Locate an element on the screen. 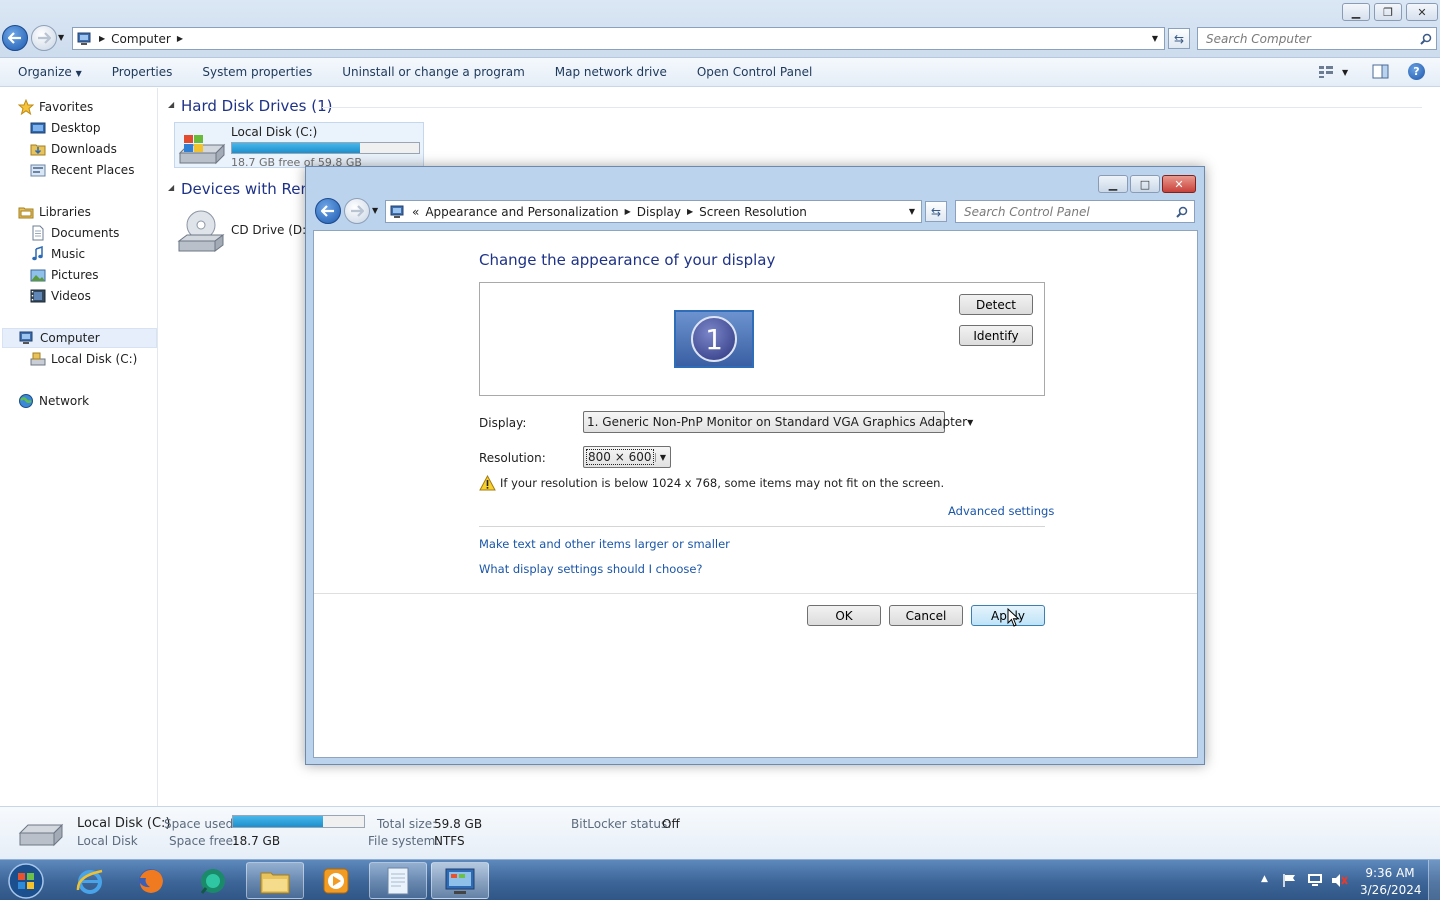 Image resolution: width=1440 pixels, height=900 pixels. sidebar-item-network: Network is located at coordinates (53, 401).